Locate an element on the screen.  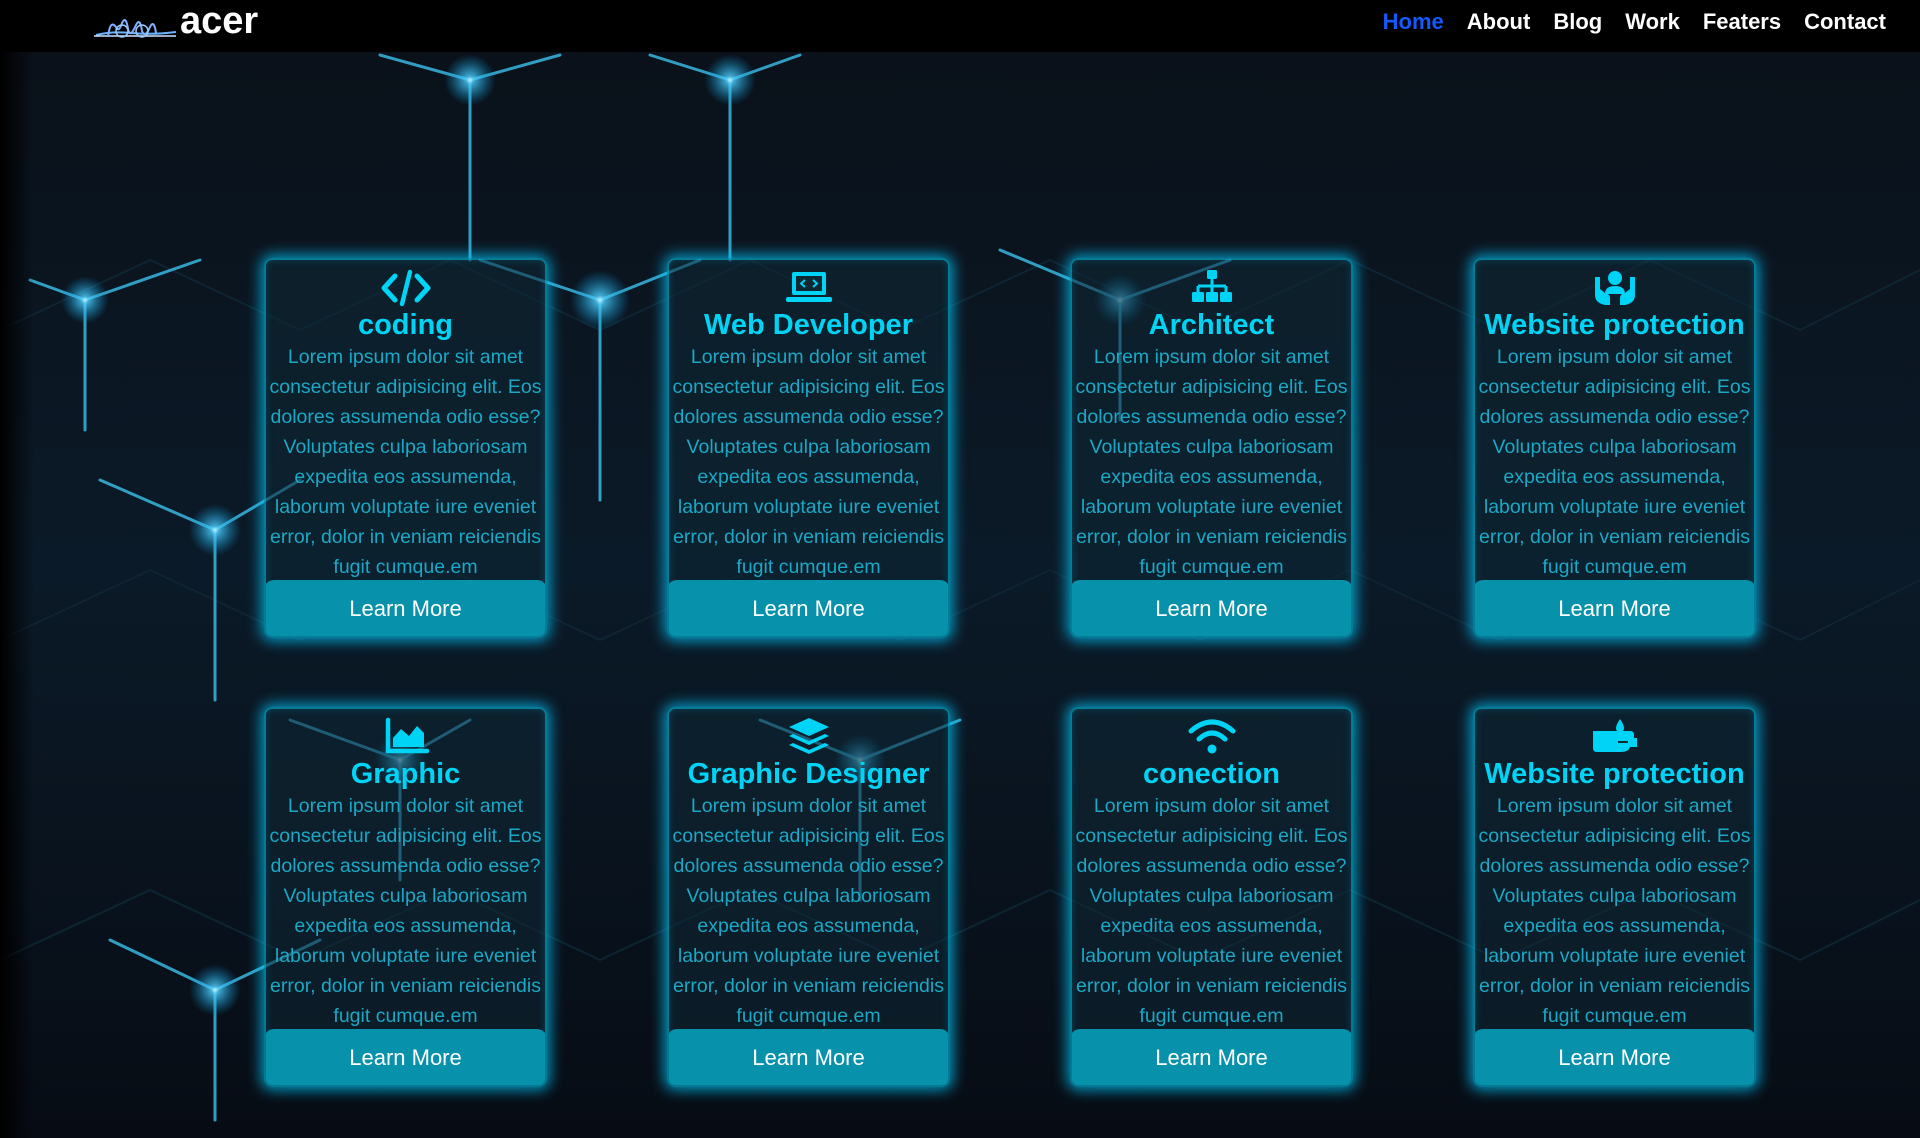
hands-holding-user-icon is located at coordinates (1614, 288).